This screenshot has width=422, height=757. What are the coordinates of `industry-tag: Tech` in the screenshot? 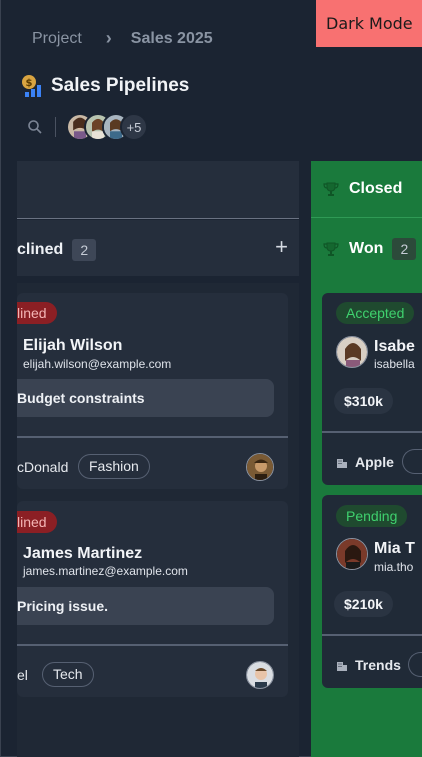 It's located at (68, 674).